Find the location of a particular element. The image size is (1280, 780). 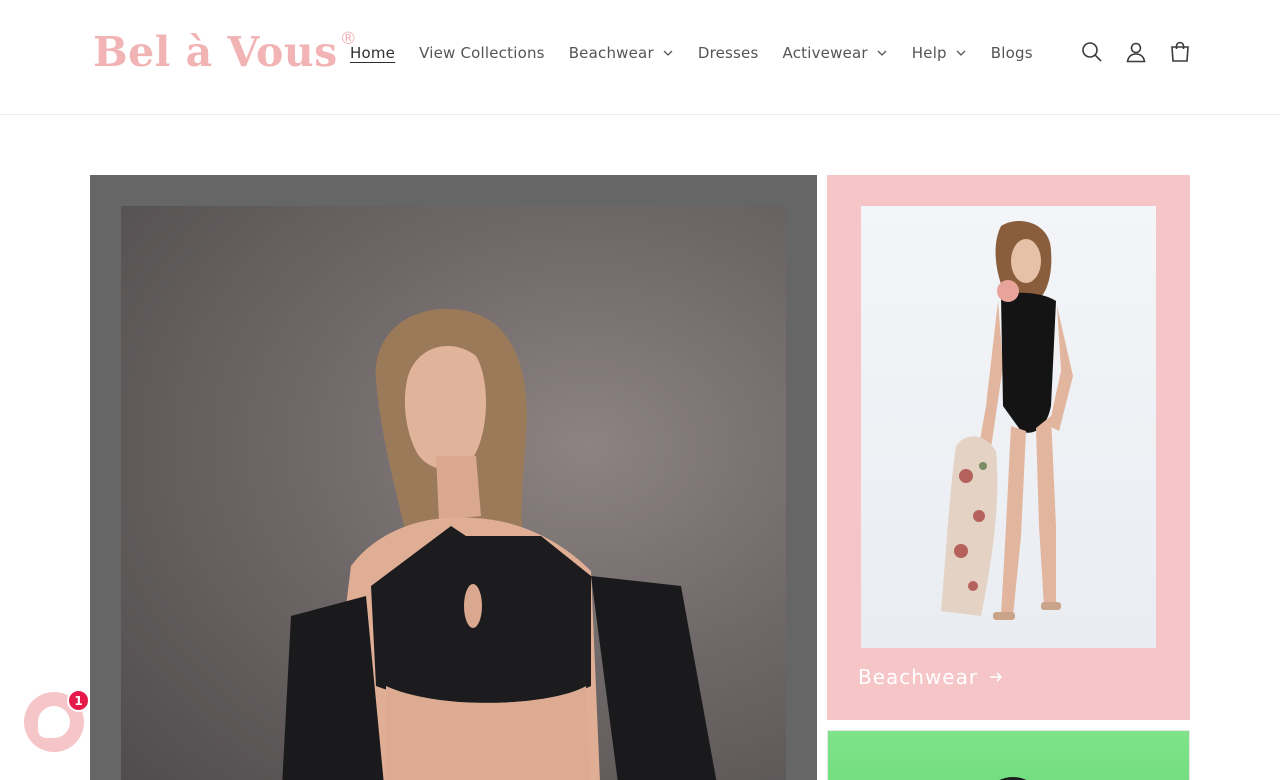

nav-item-blogs: Blogs is located at coordinates (1012, 53).